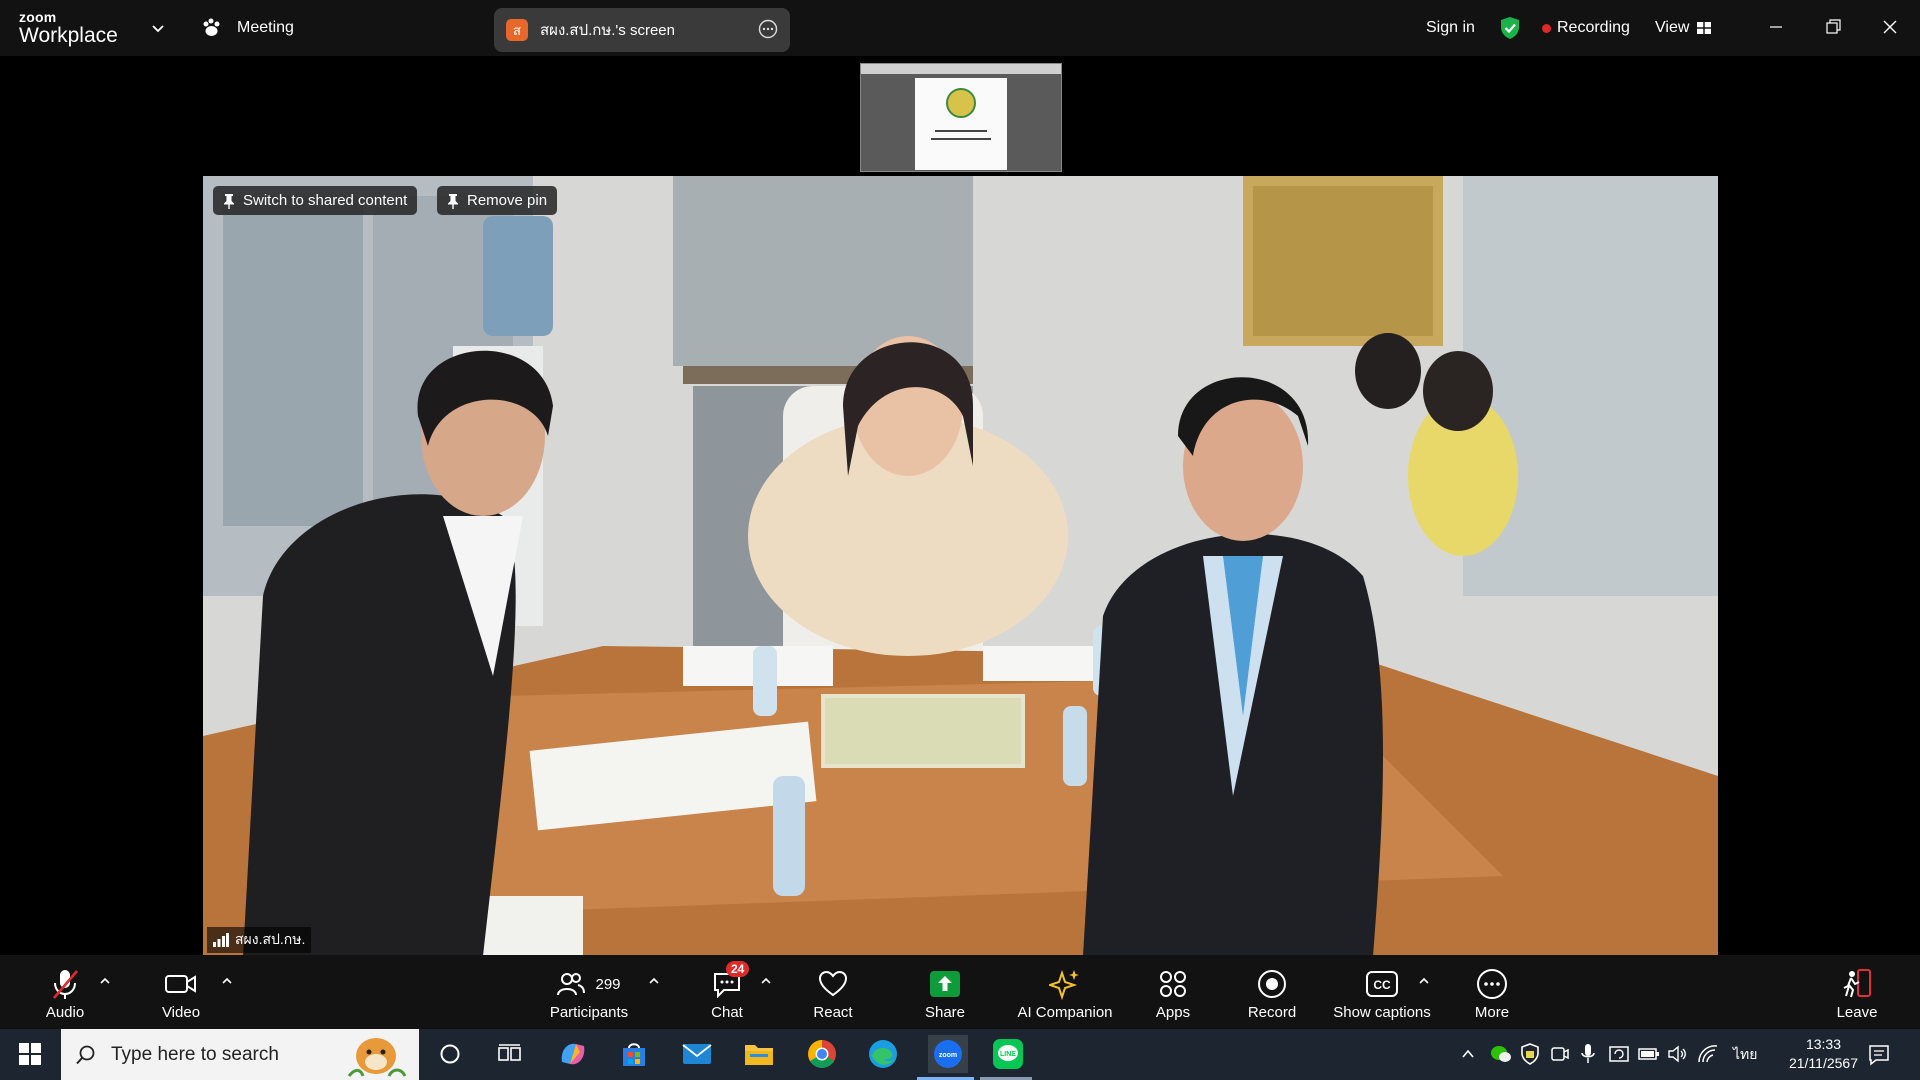  I want to click on audio-button: Audio, so click(65, 992).